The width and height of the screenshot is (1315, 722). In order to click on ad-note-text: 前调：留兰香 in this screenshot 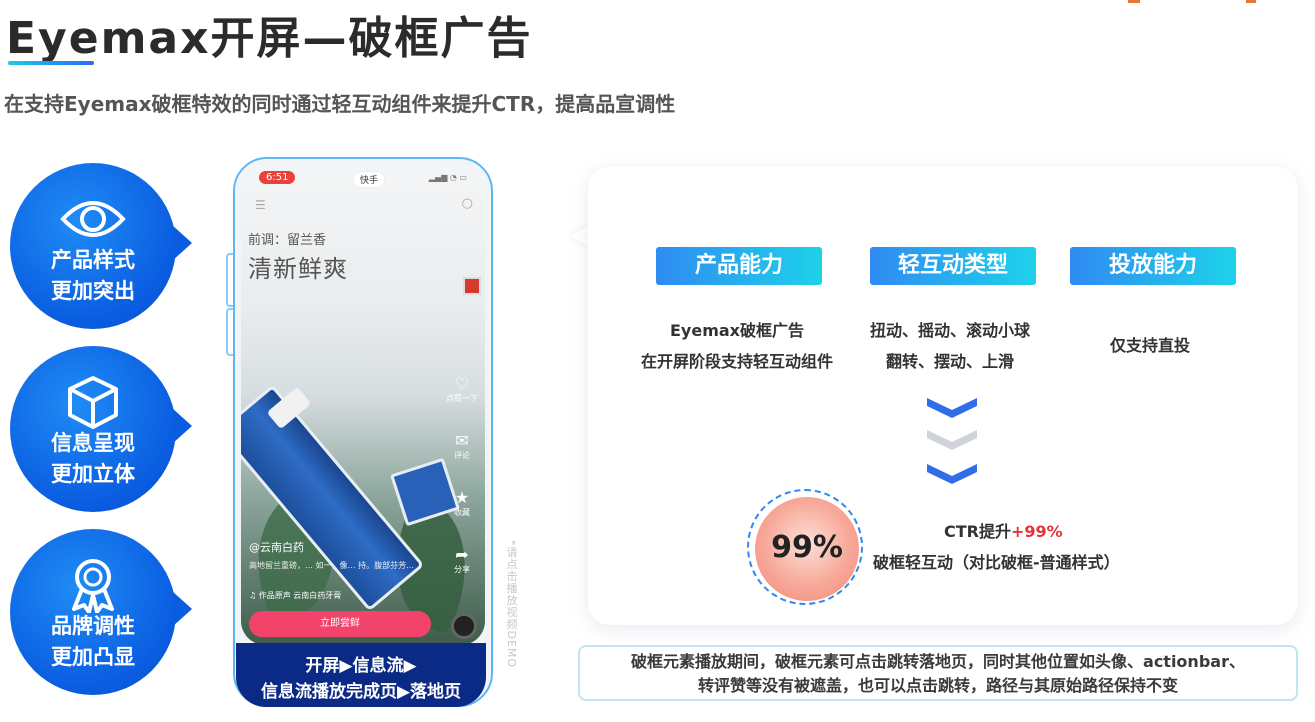, I will do `click(287, 240)`.